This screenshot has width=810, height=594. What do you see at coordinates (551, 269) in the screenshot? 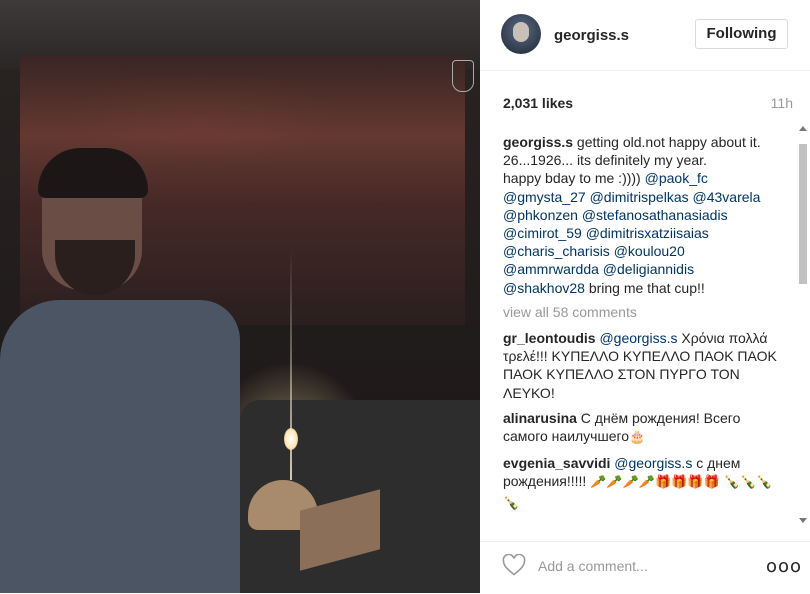
I see `mention-link: @ammrwardda` at bounding box center [551, 269].